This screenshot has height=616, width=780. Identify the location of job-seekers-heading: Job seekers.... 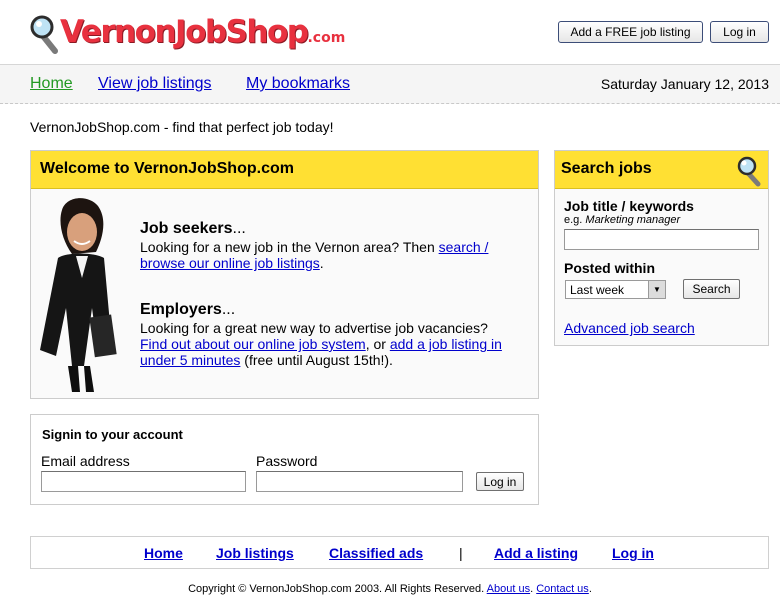
(193, 228).